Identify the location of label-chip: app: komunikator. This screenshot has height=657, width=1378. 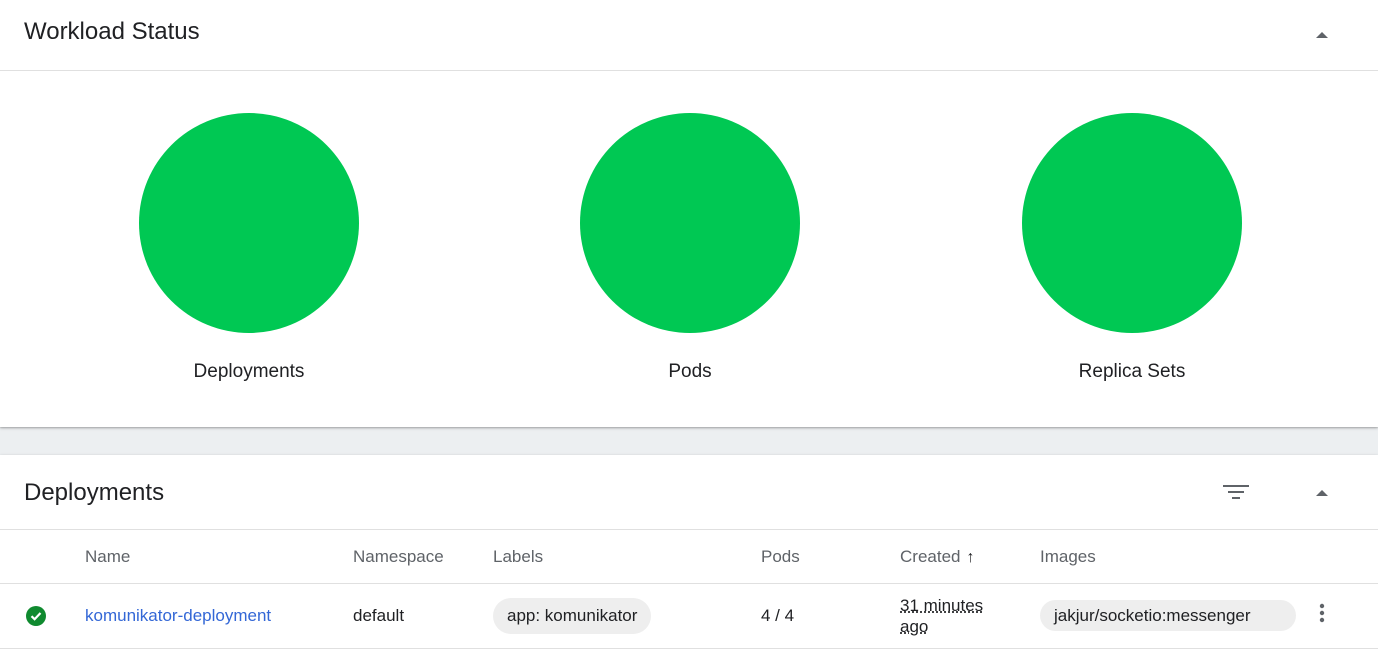
(572, 615).